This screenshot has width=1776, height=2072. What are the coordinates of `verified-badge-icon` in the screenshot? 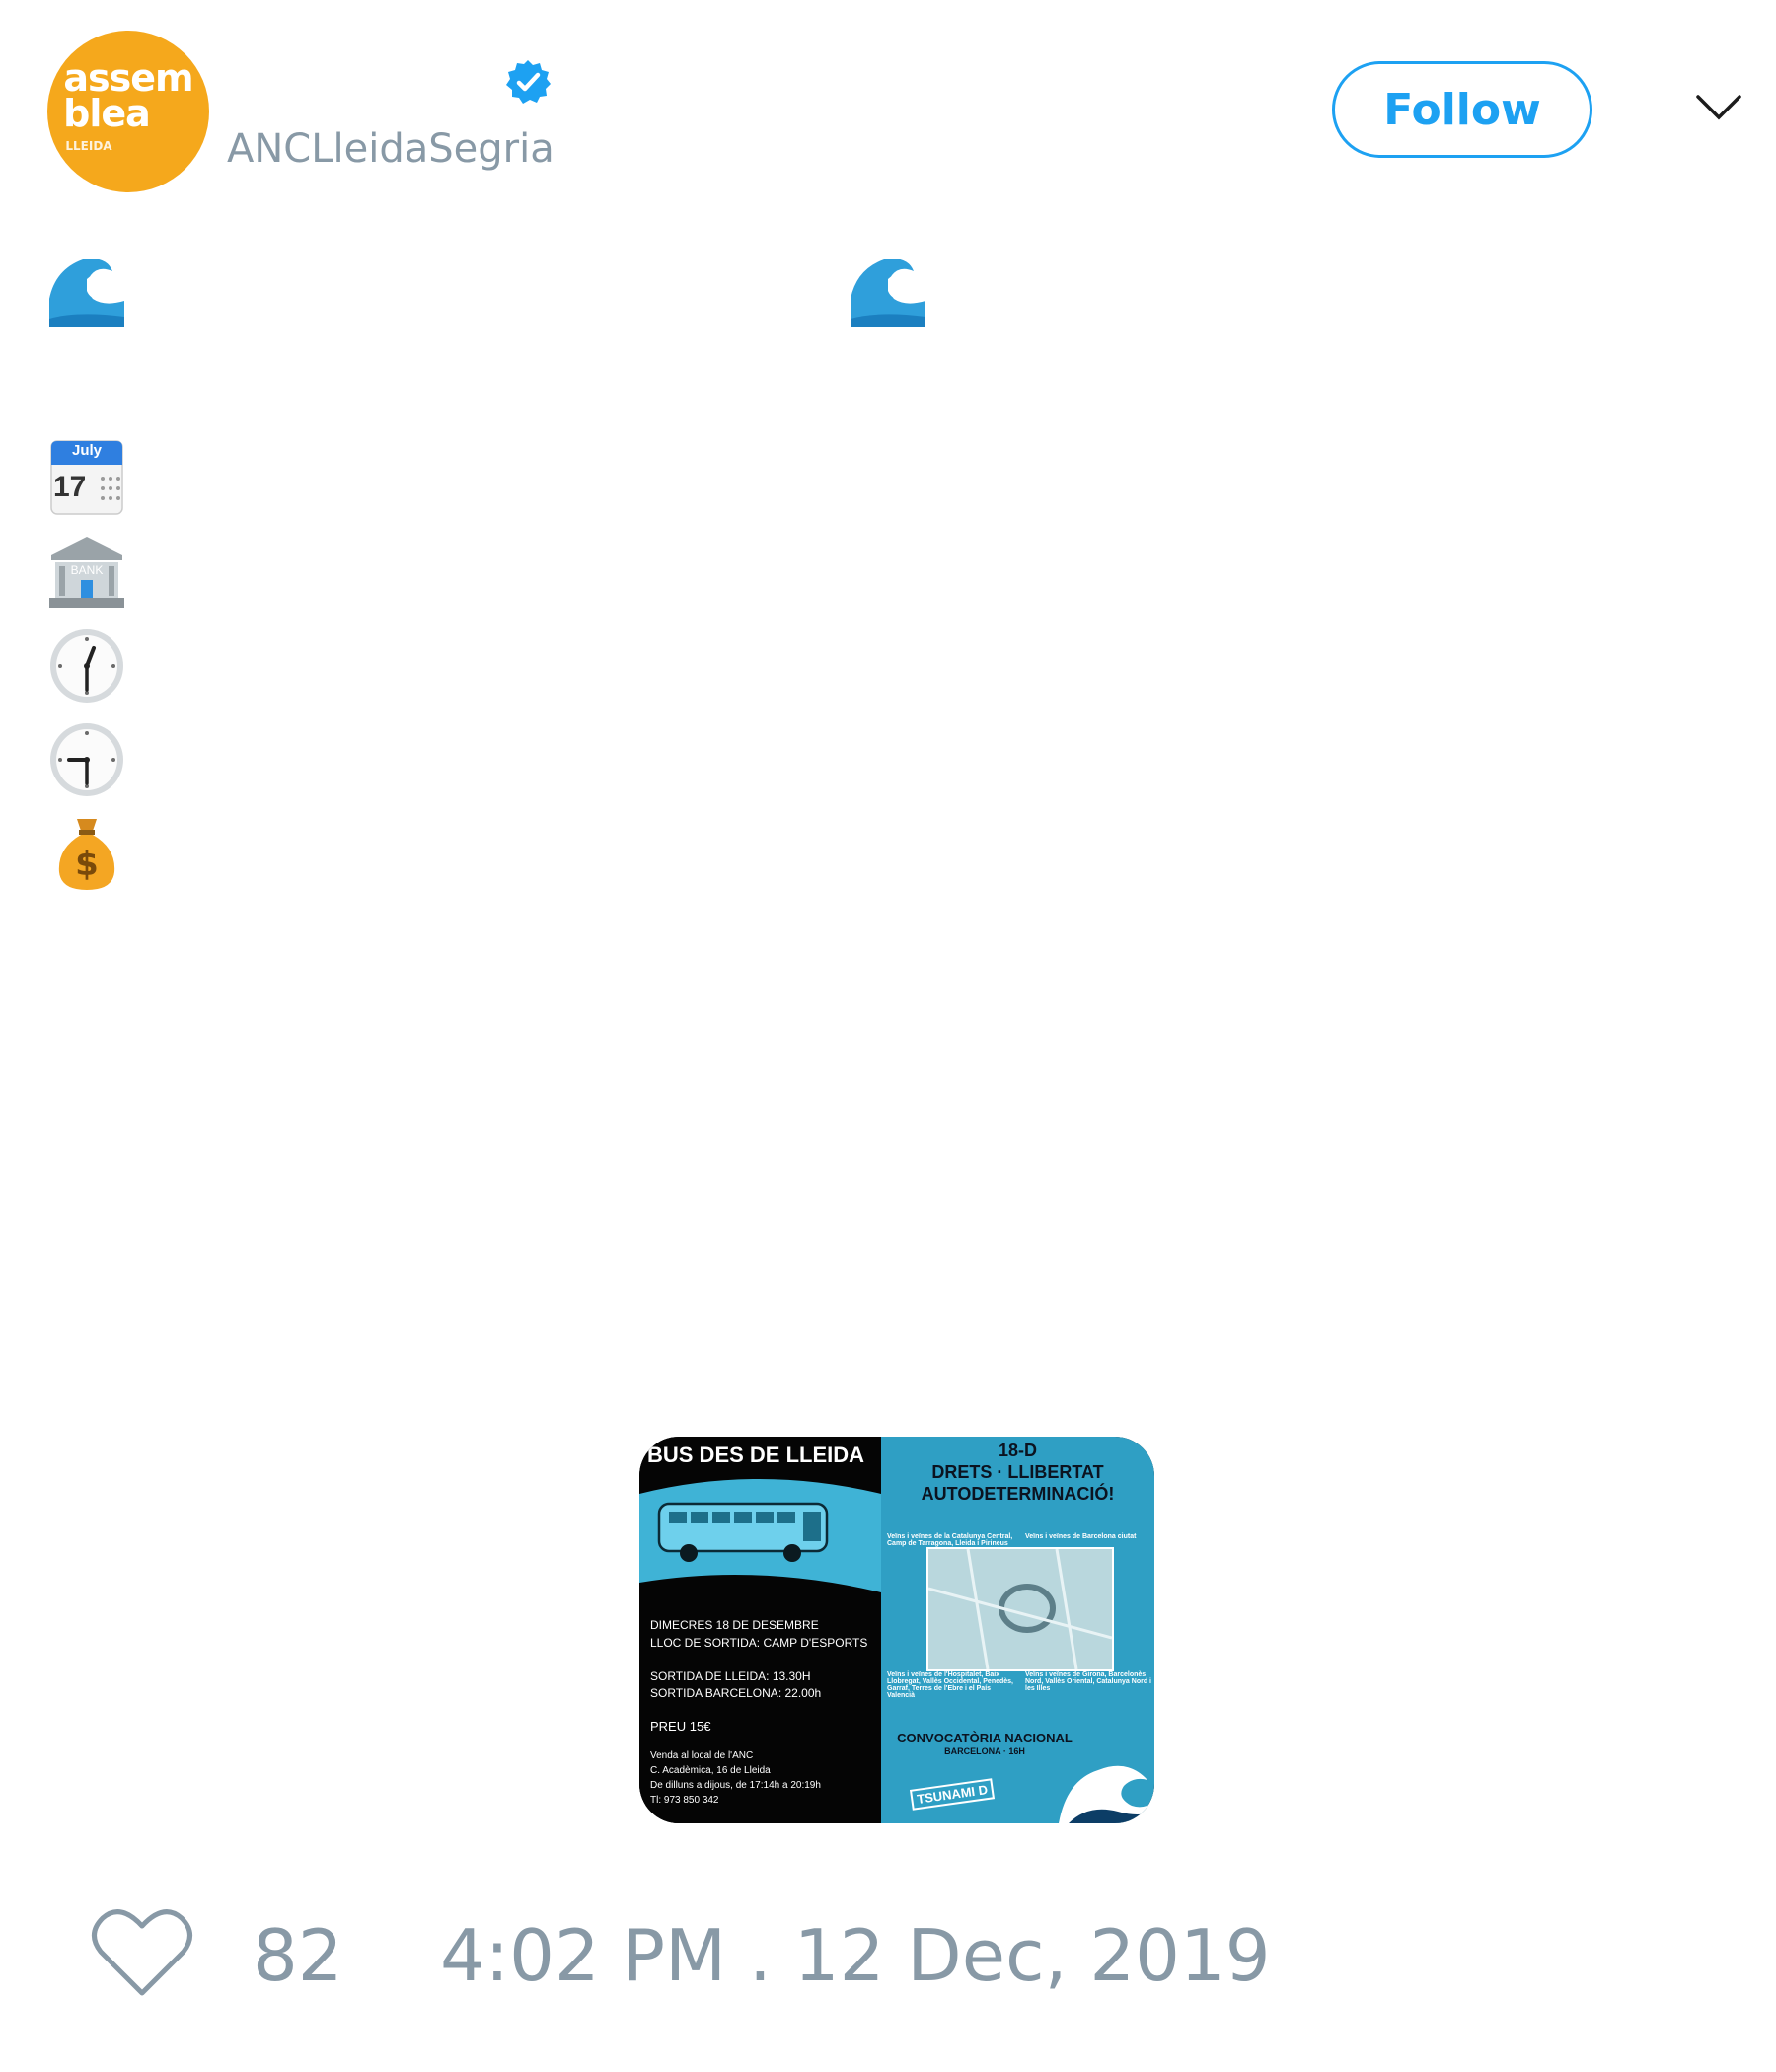 It's located at (529, 82).